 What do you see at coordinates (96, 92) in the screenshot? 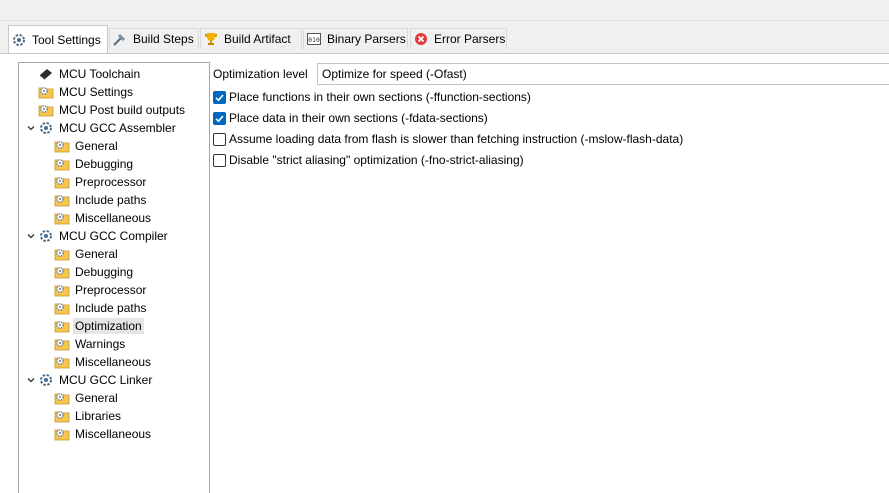
I see `tree-item-label: MCU Settings` at bounding box center [96, 92].